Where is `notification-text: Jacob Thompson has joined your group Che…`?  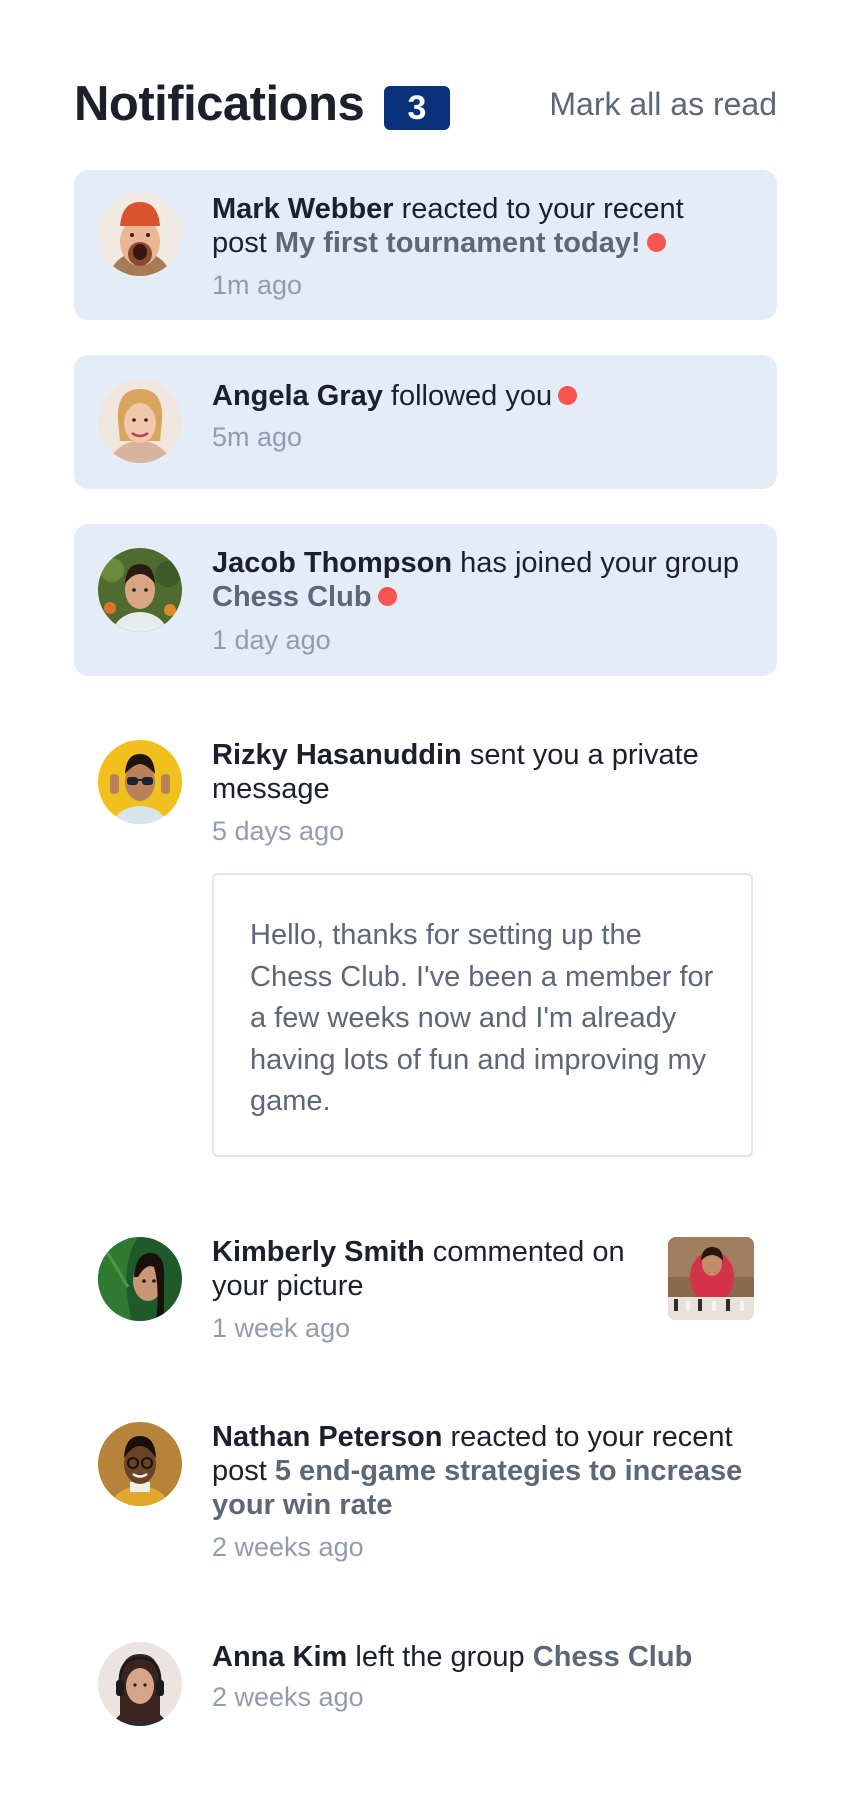
notification-text: Jacob Thompson has joined your group Che… is located at coordinates (482, 580).